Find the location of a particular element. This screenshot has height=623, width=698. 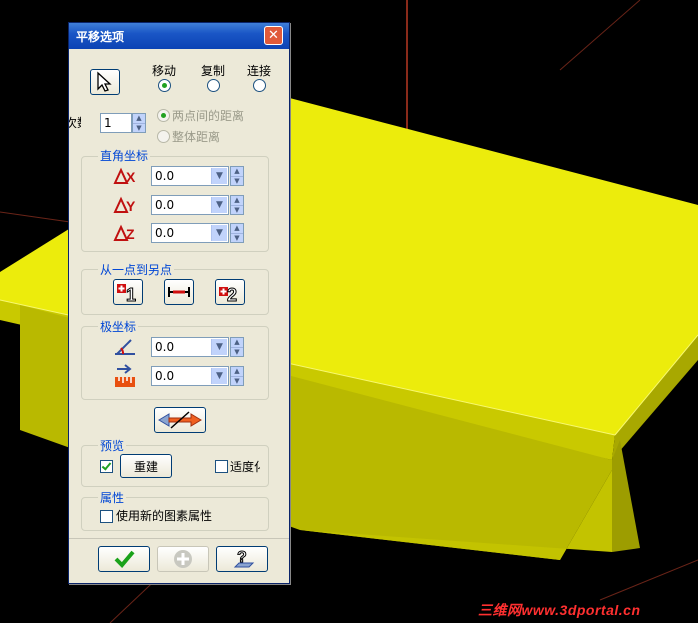

delta-z-icon: Z is located at coordinates (126, 235).